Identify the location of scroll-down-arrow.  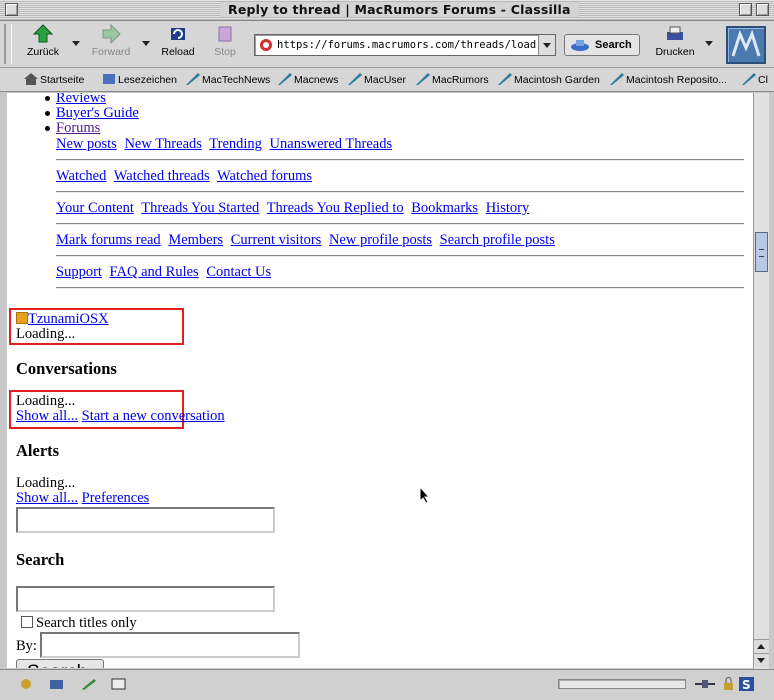
(761, 660).